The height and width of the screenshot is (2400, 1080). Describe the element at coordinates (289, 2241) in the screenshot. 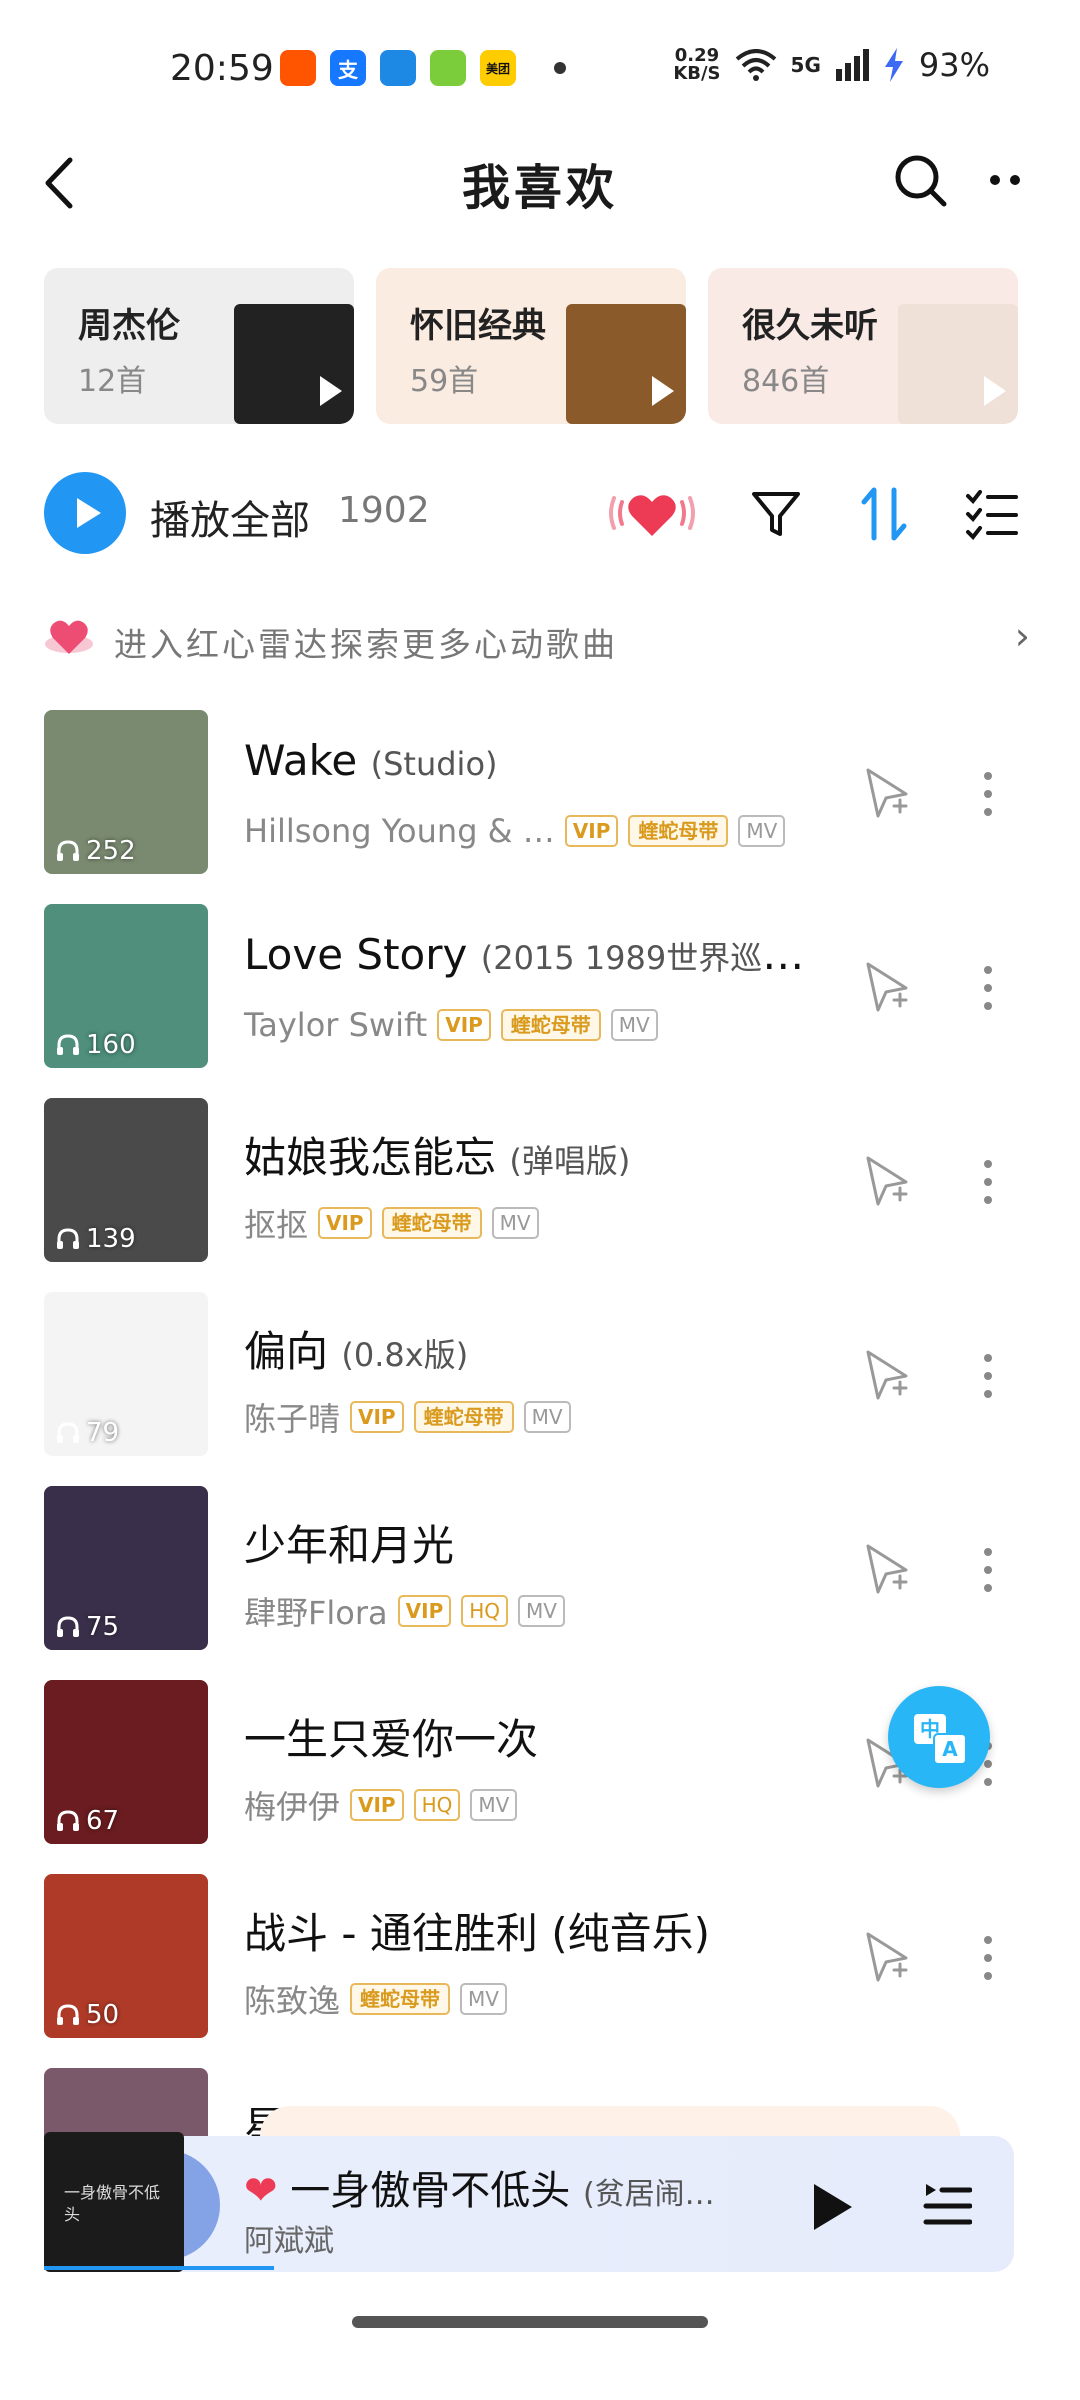

I see `mini-player-artist: 阿斌斌` at that location.